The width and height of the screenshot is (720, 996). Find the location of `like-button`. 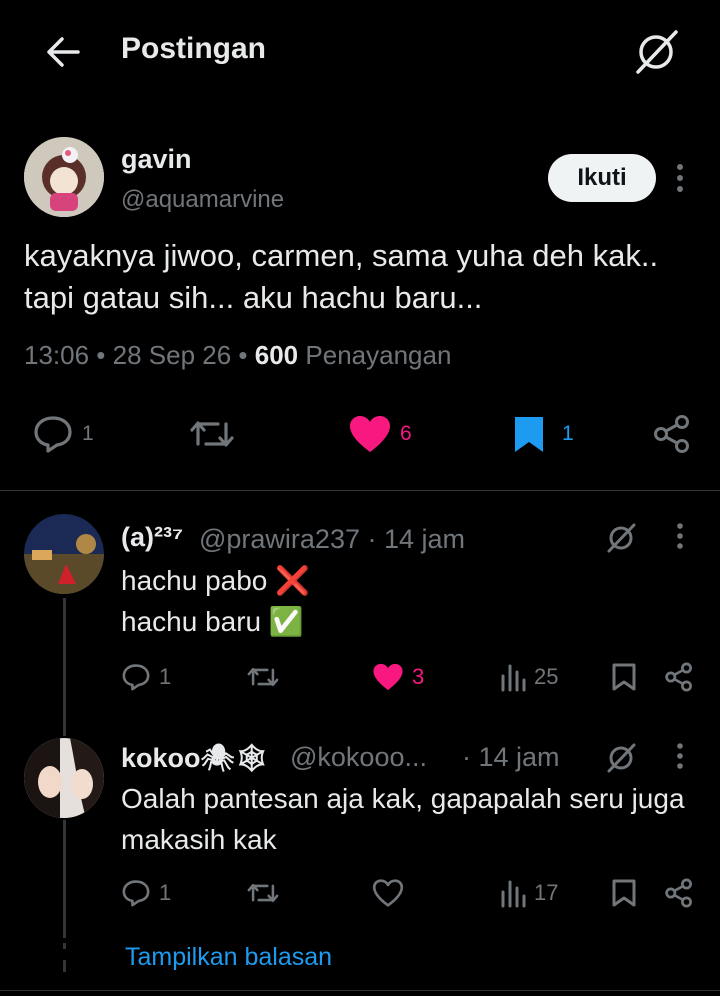

like-button is located at coordinates (388, 893).